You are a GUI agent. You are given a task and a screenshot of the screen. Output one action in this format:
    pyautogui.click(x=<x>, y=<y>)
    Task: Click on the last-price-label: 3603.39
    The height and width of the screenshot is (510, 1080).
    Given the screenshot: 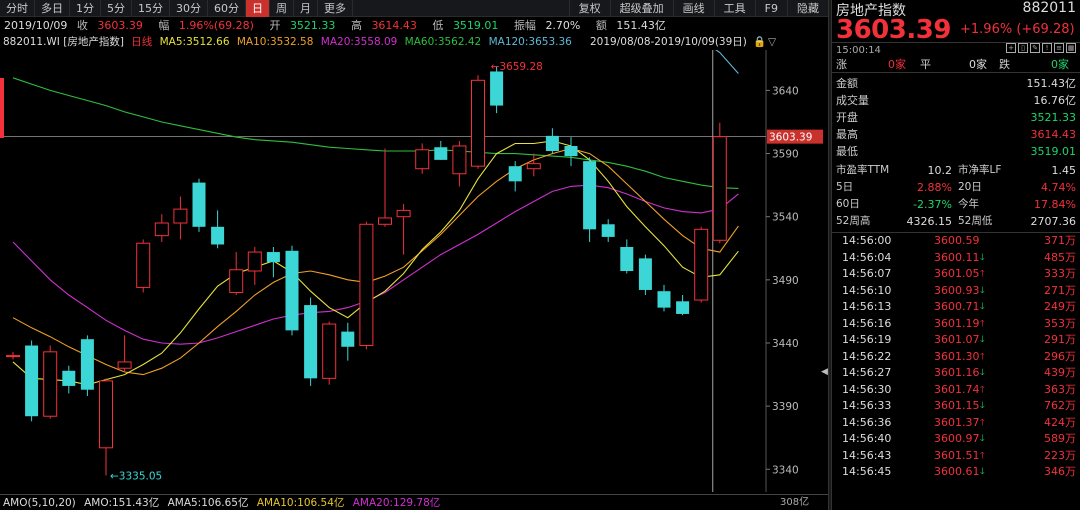 What is the action you would take?
    pyautogui.click(x=790, y=138)
    